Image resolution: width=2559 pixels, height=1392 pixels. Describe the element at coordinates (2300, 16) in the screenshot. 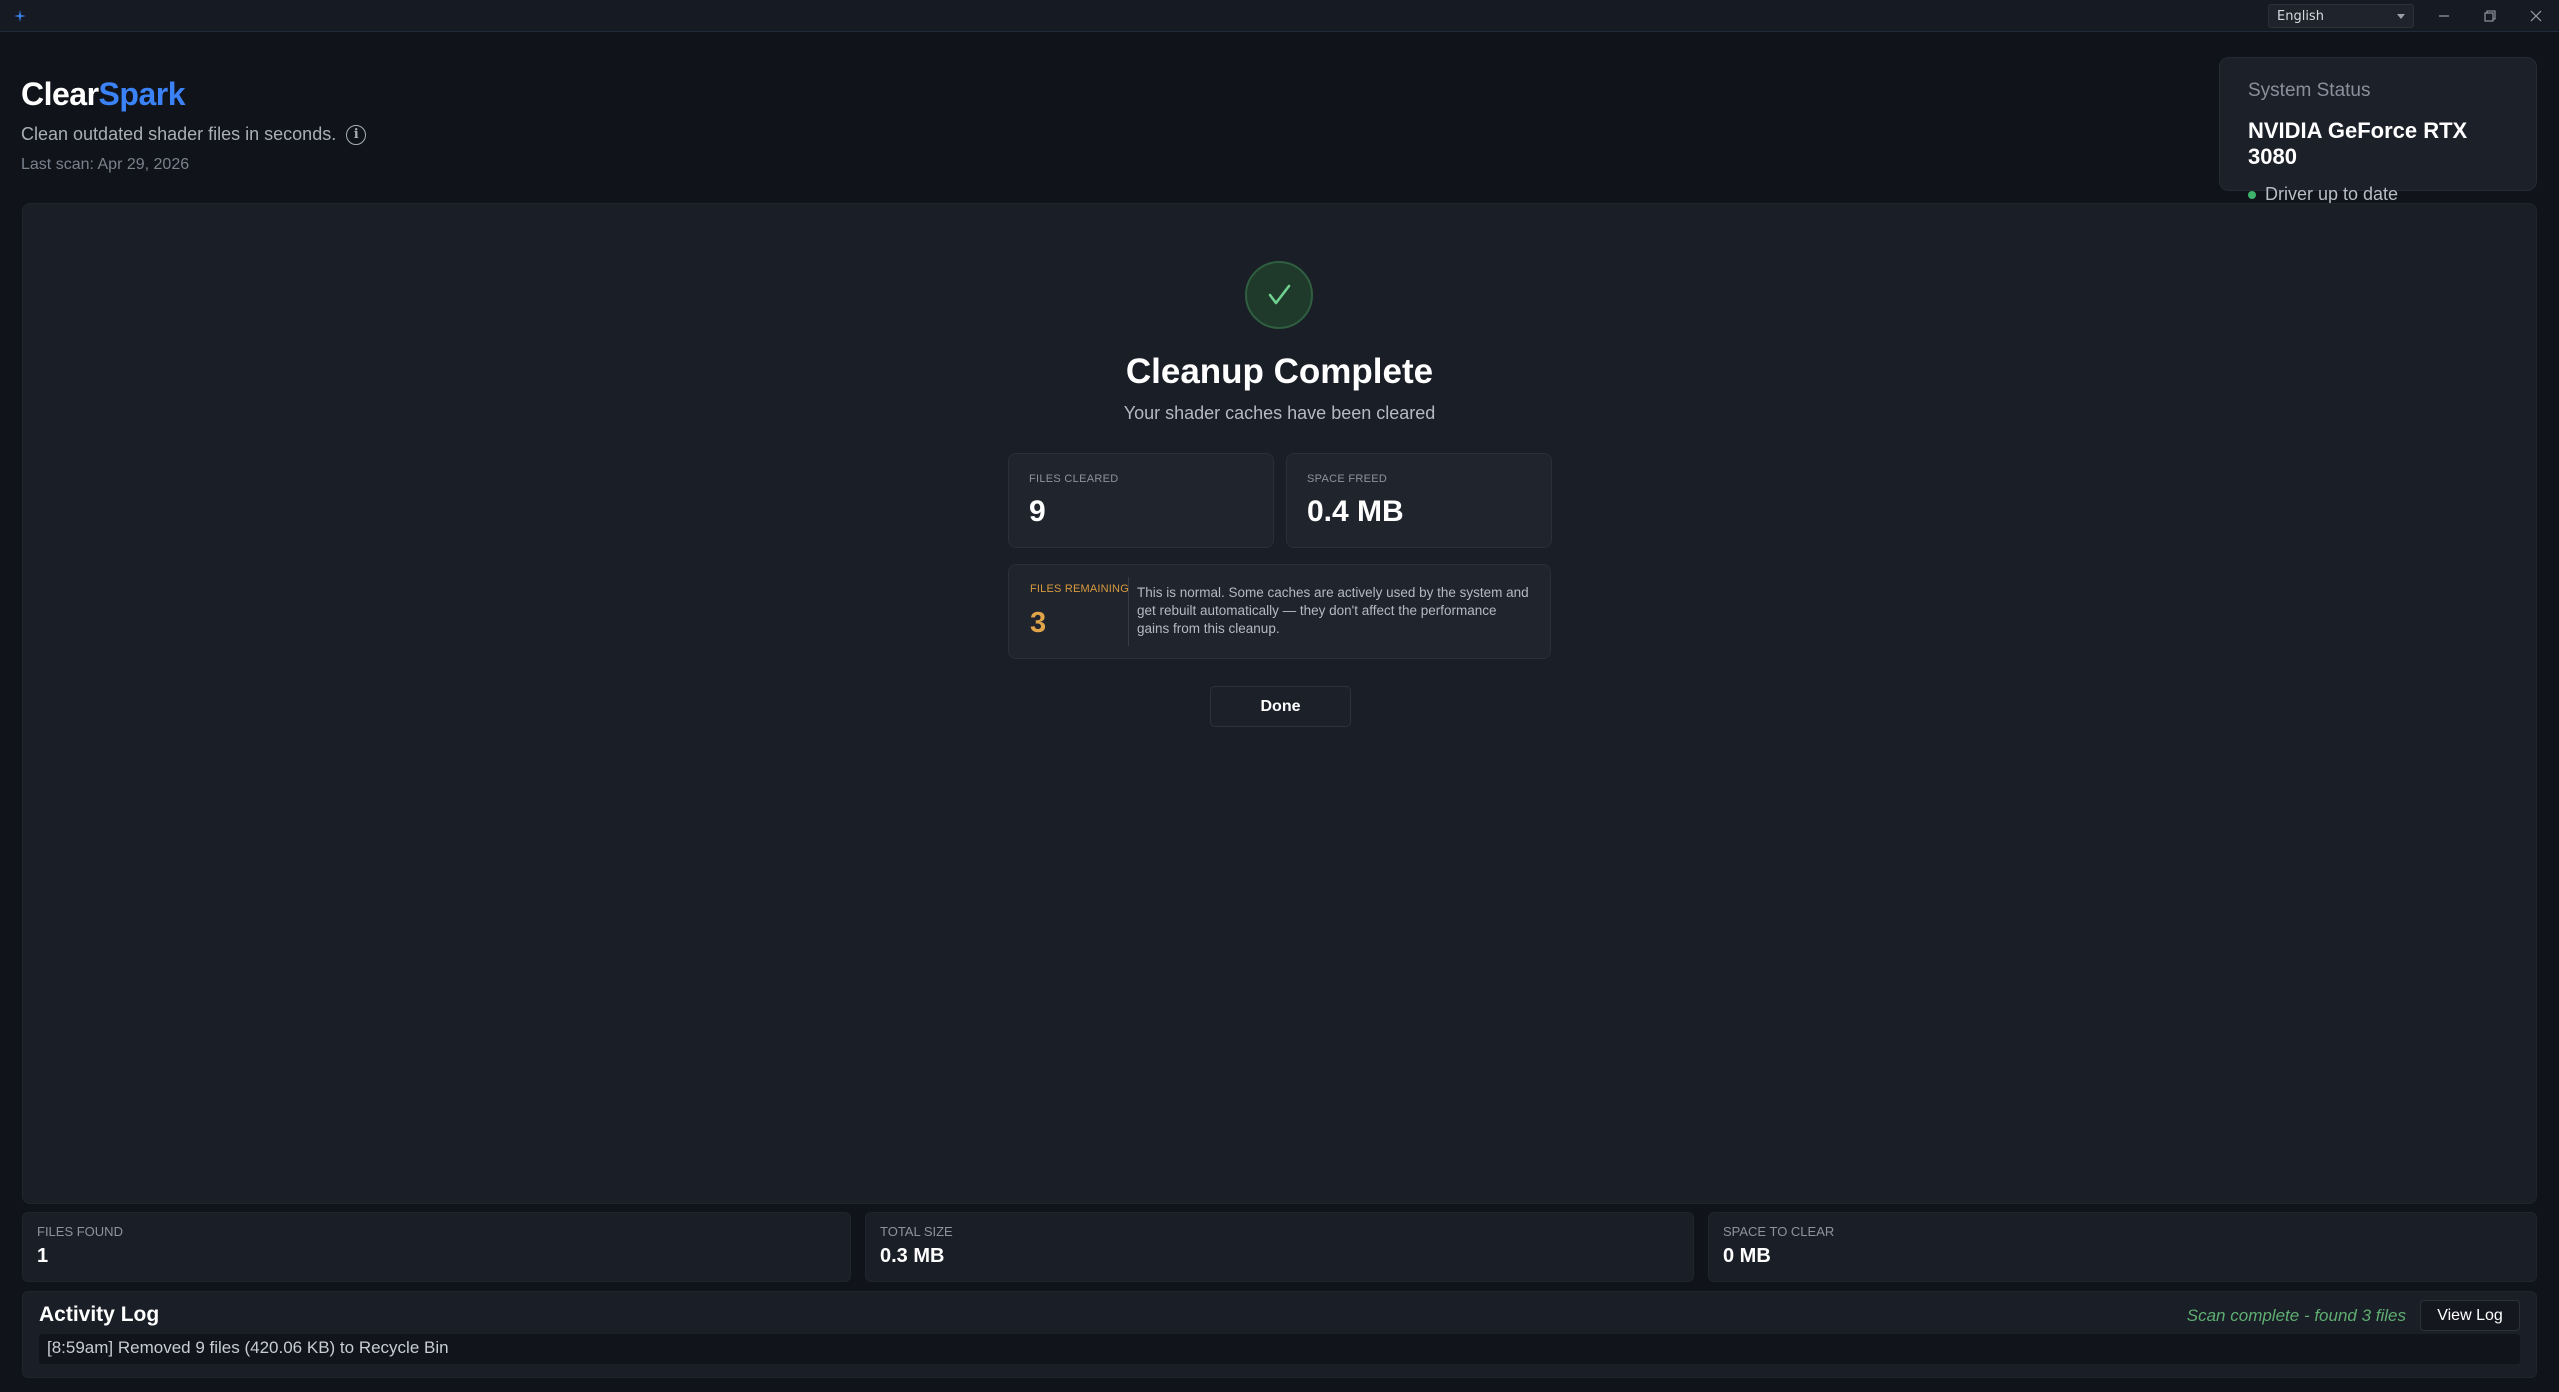

I see `language-select-value: English` at that location.